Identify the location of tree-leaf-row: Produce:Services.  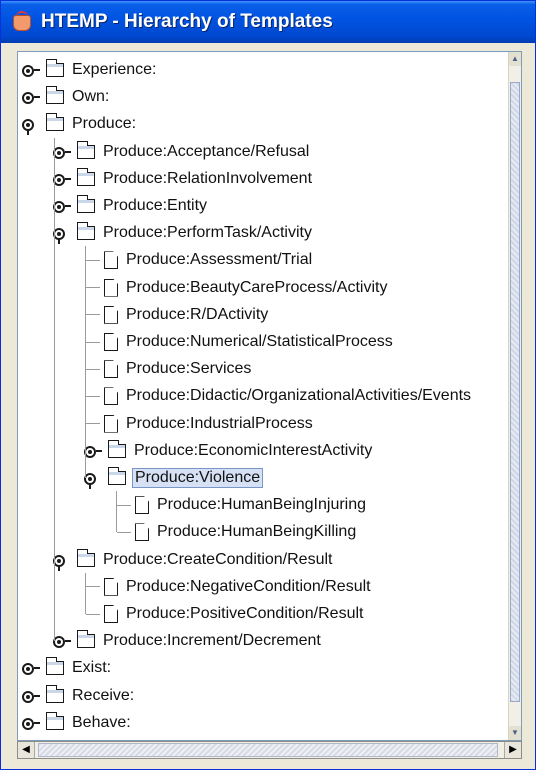
(168, 369).